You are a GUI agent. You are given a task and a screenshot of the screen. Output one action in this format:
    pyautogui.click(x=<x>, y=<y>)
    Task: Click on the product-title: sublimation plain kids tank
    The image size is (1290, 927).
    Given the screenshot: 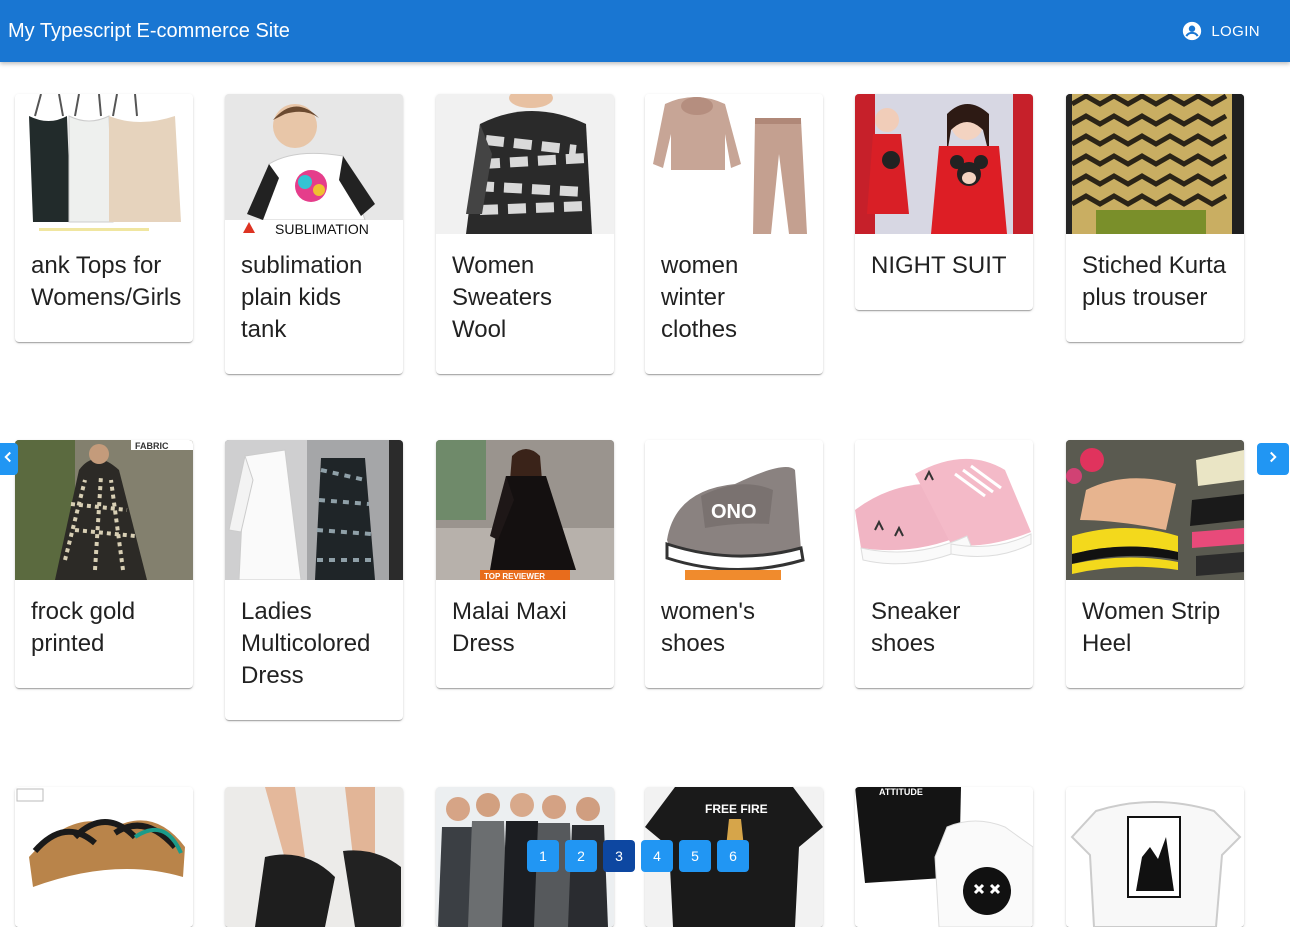 What is the action you would take?
    pyautogui.click(x=302, y=297)
    